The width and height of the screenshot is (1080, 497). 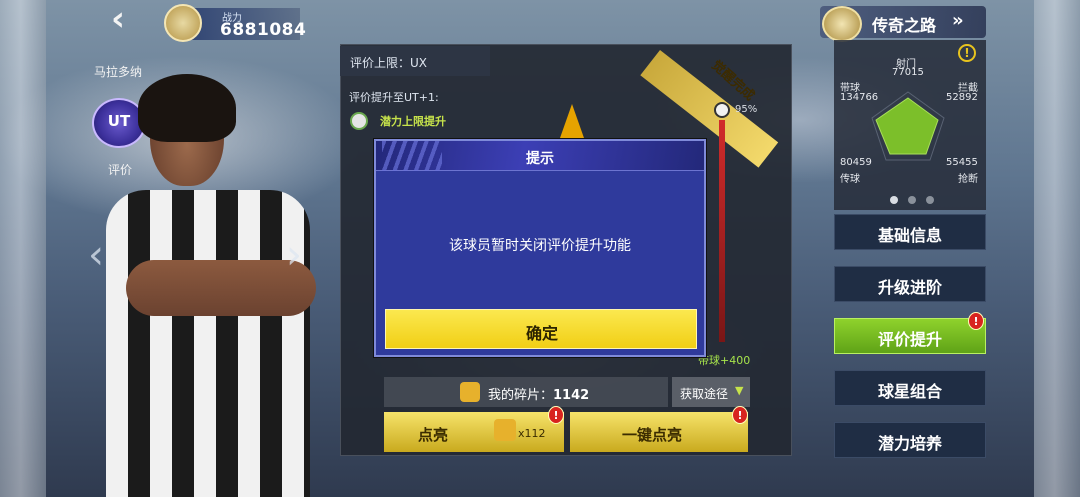 What do you see at coordinates (413, 121) in the screenshot?
I see `potential-text: 潜力上限提升` at bounding box center [413, 121].